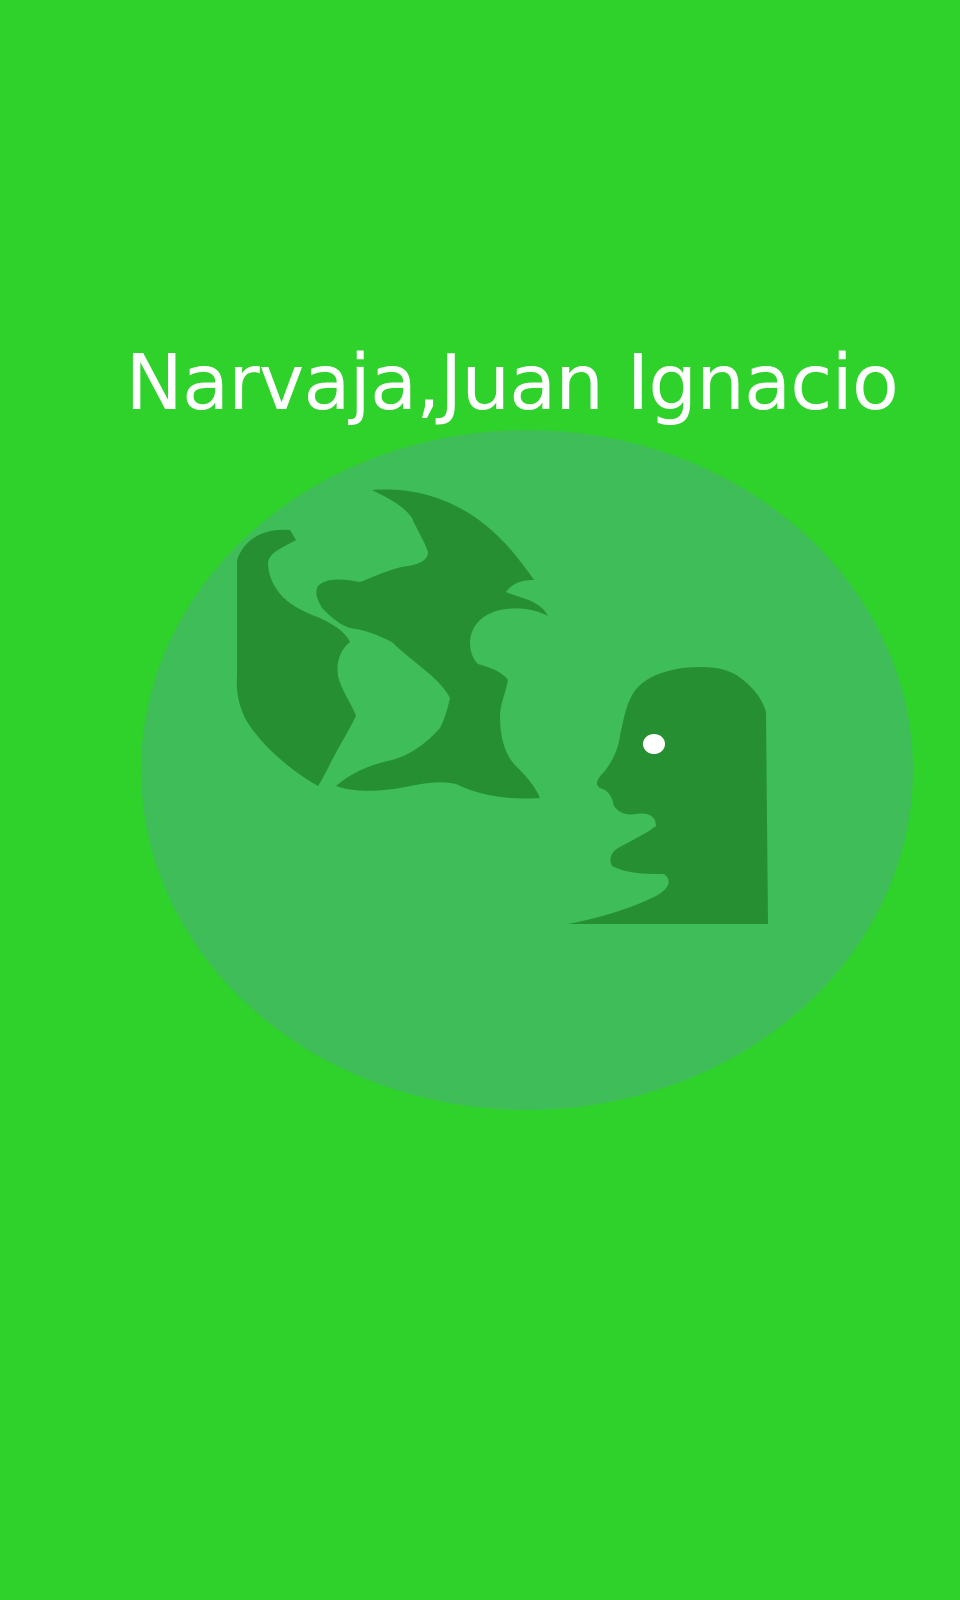 This screenshot has width=960, height=1600. I want to click on author-name: Narvaja,Juan Ignacio, so click(512, 383).